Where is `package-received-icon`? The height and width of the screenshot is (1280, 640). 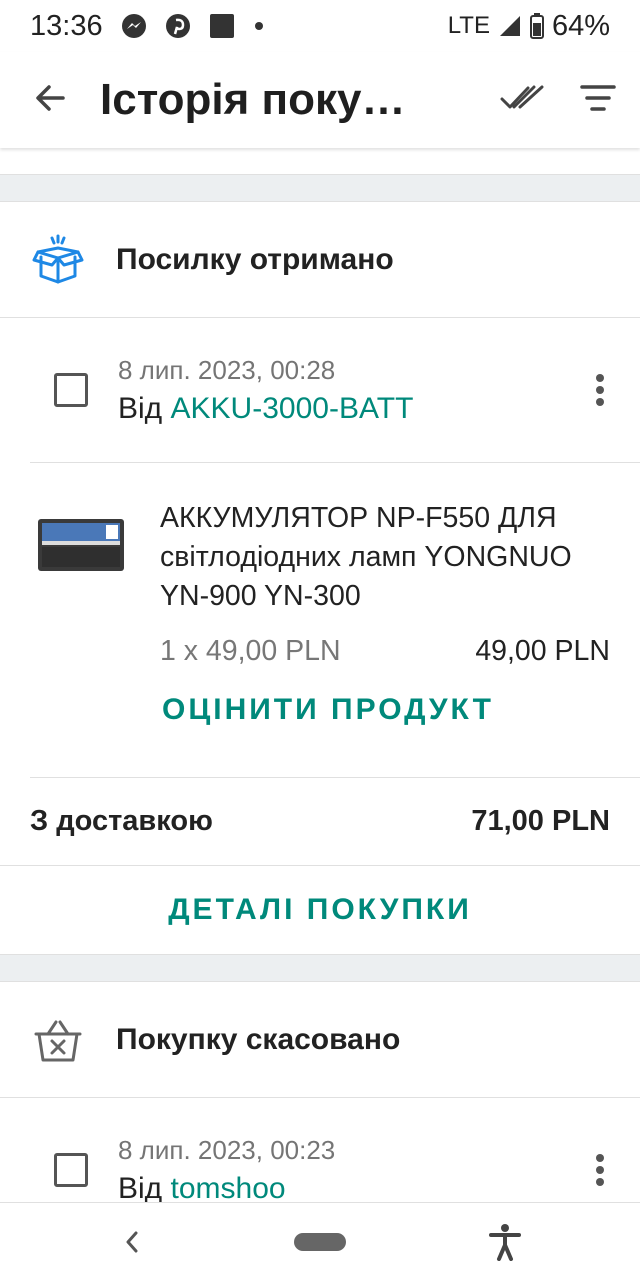
package-received-icon is located at coordinates (58, 260).